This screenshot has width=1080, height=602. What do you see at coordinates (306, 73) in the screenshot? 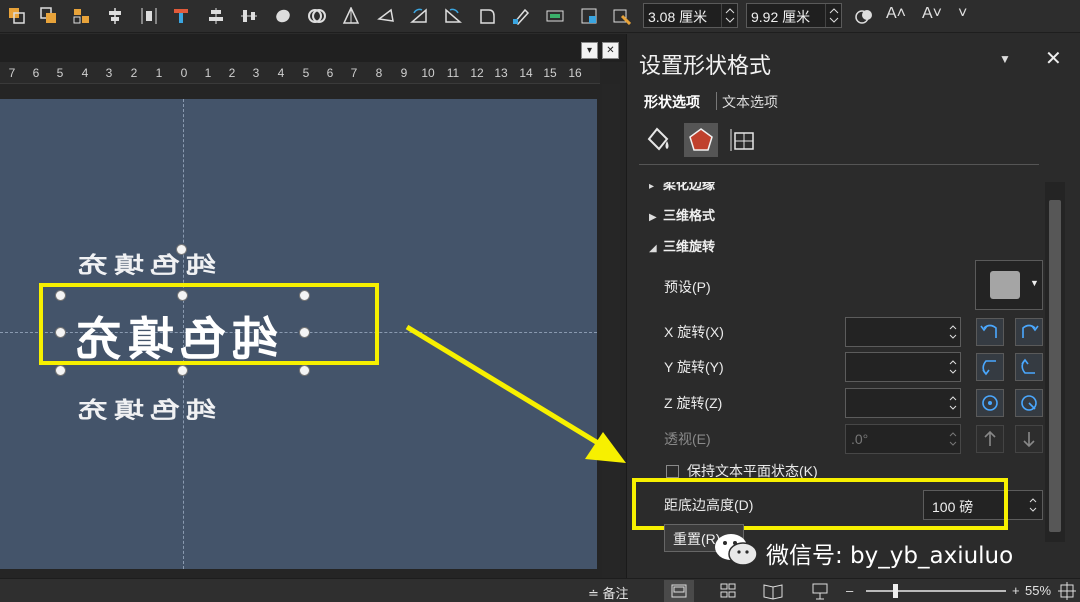
I see `ruler-tick: 5` at bounding box center [306, 73].